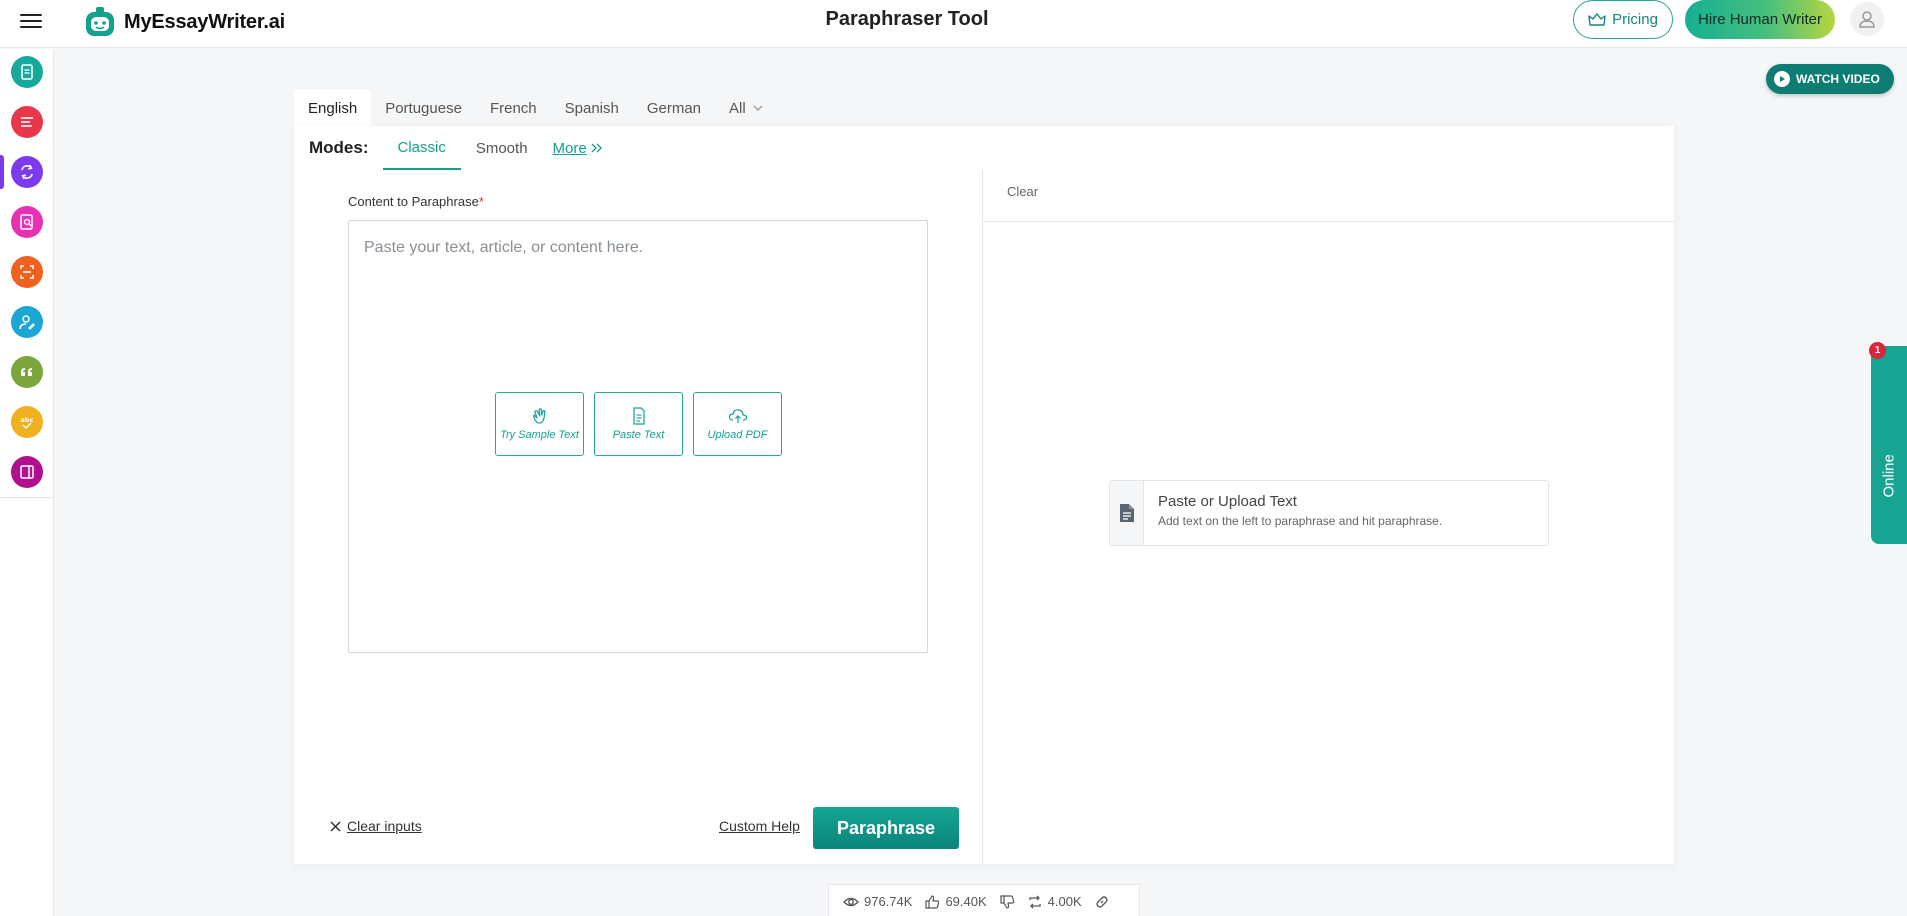  I want to click on shares-count: 4.00K, so click(1064, 901).